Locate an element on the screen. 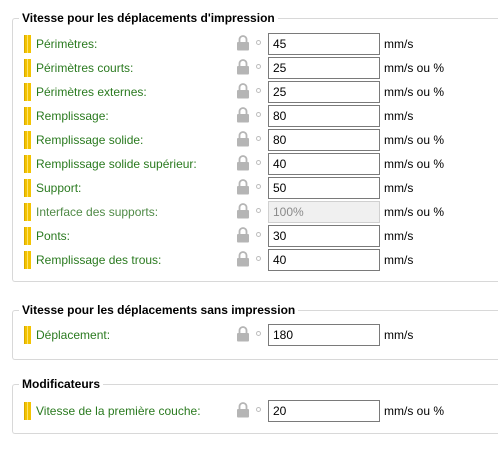  setting-label: Périmètres: is located at coordinates (67, 44).